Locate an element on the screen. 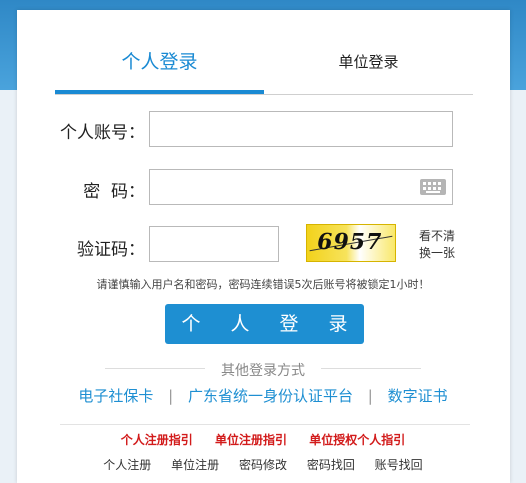 The height and width of the screenshot is (483, 526). registration-guides: 个人注册指引 单位注册指引 单位授权个人指引 is located at coordinates (263, 439).